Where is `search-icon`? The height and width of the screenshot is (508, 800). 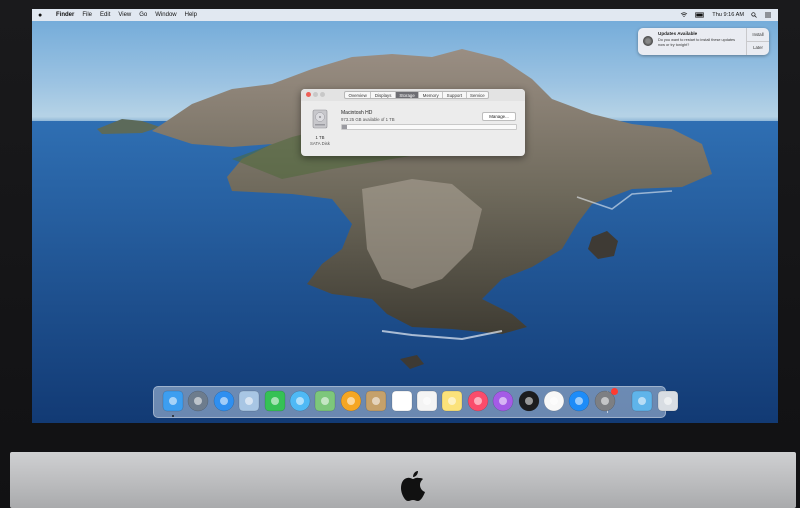 search-icon is located at coordinates (754, 15).